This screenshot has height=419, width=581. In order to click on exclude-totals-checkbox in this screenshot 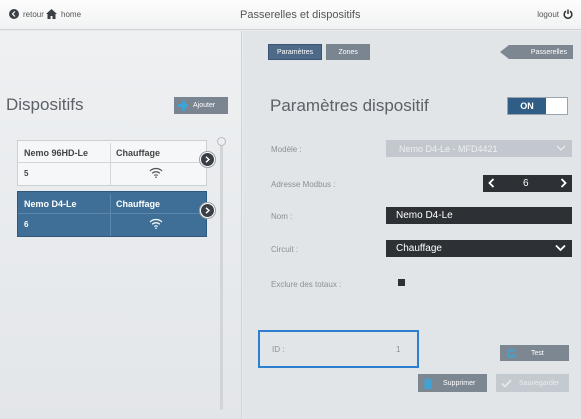, I will do `click(401, 282)`.